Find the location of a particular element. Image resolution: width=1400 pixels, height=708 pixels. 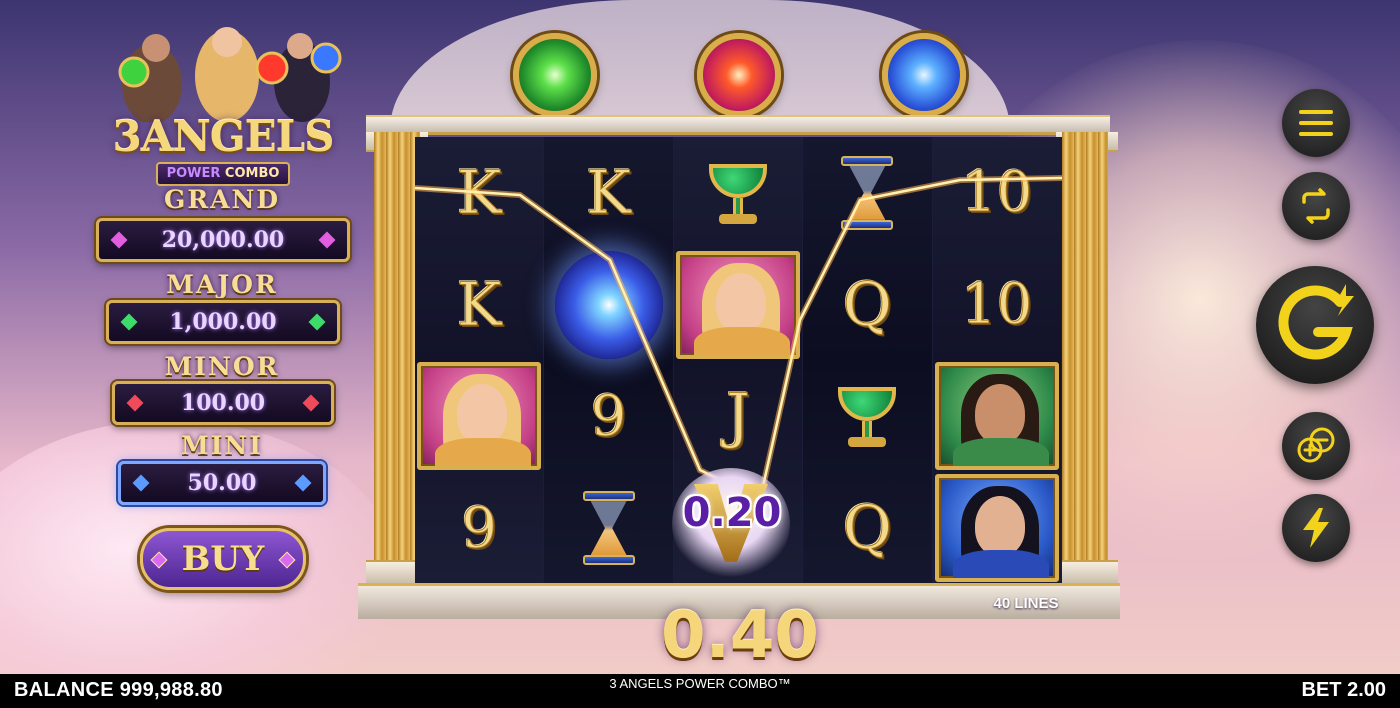

jackpot-grand-value-box: 20,000.00 is located at coordinates (223, 240).